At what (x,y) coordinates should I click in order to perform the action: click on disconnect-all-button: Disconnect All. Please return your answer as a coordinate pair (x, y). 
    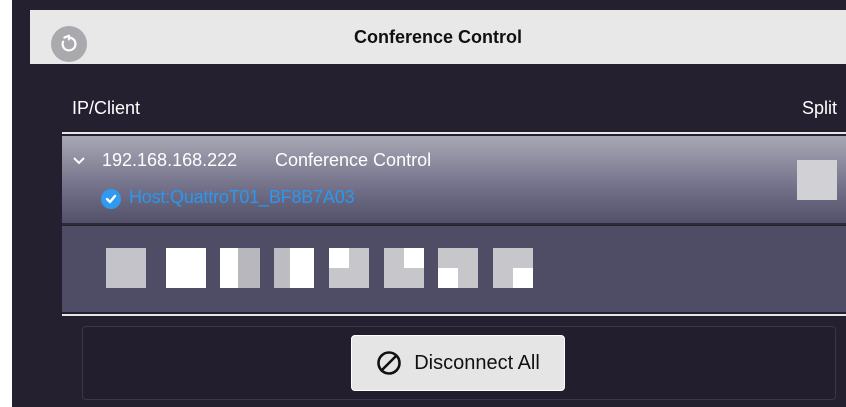
    Looking at the image, I should click on (458, 363).